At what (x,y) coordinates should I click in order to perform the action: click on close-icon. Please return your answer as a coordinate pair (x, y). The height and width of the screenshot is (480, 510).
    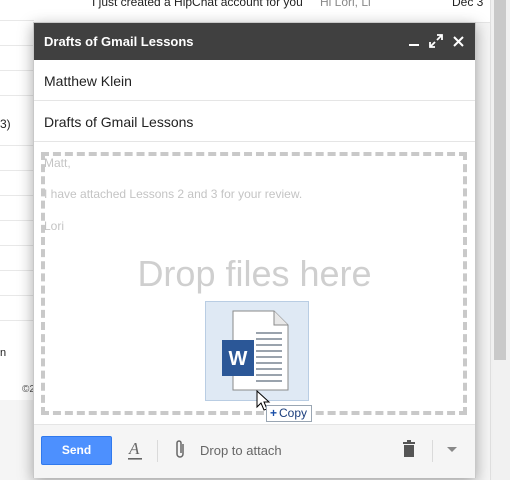
    Looking at the image, I should click on (459, 41).